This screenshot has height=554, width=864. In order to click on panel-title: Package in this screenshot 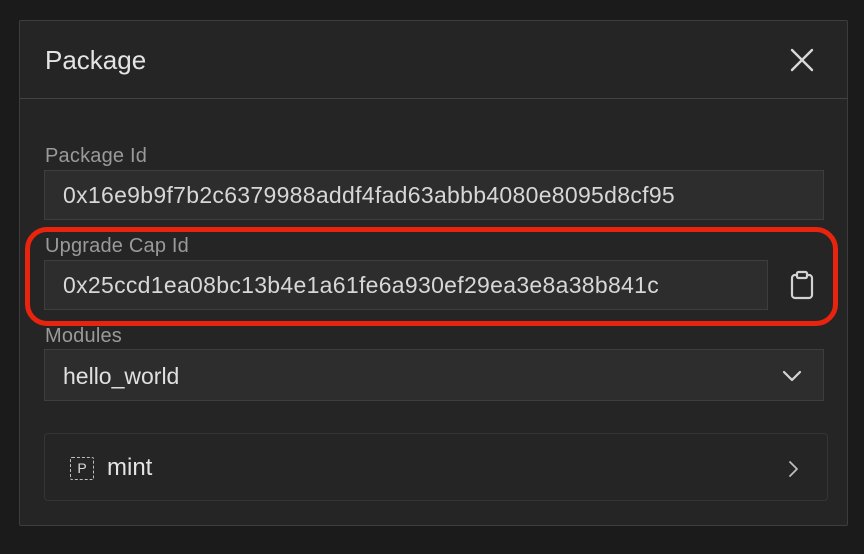, I will do `click(96, 60)`.